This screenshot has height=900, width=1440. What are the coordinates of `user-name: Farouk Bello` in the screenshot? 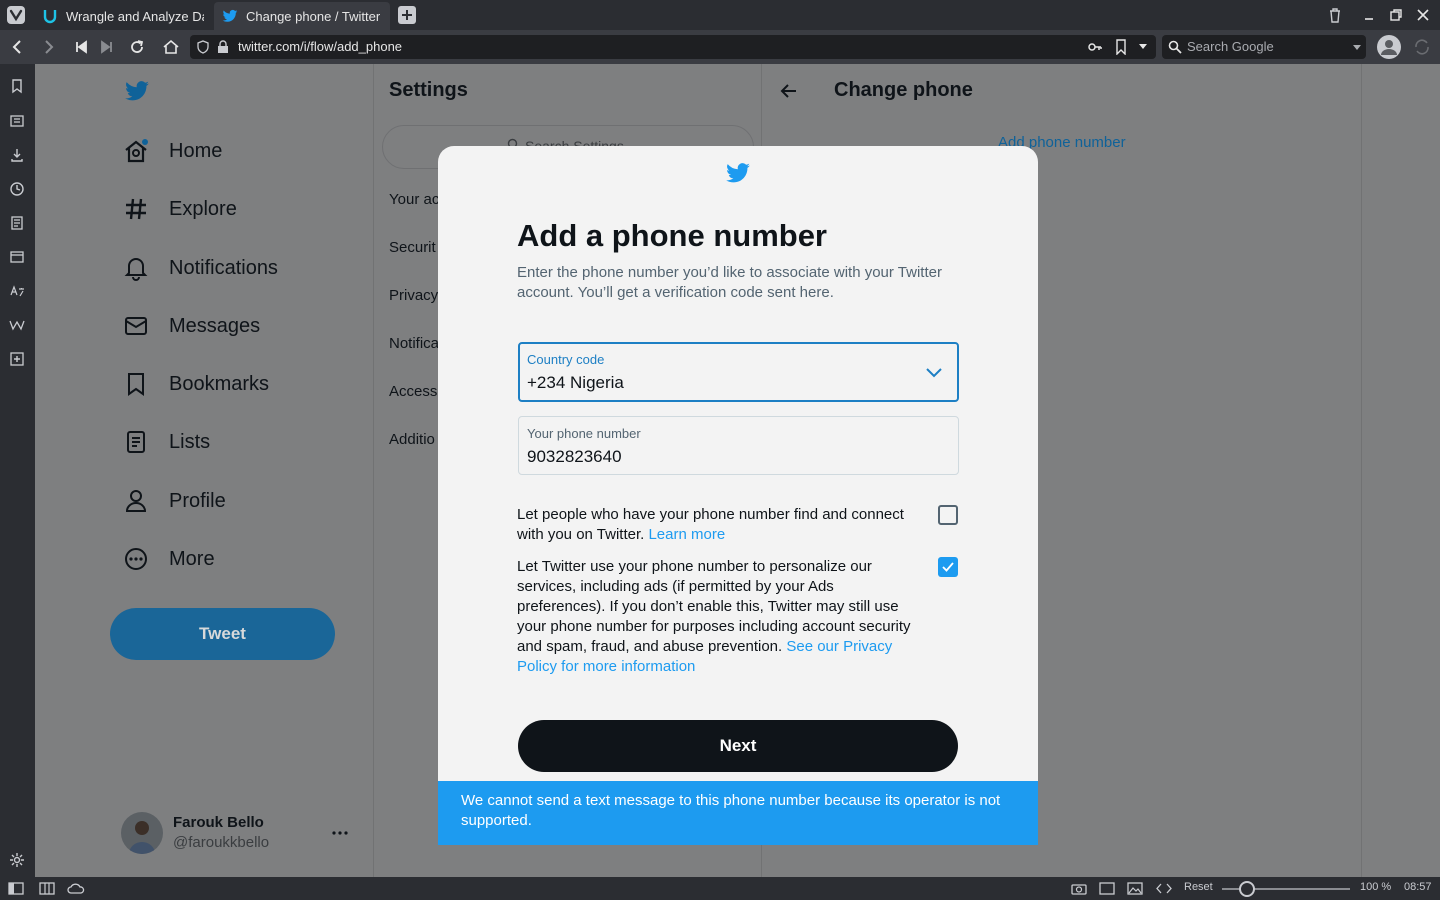 It's located at (218, 822).